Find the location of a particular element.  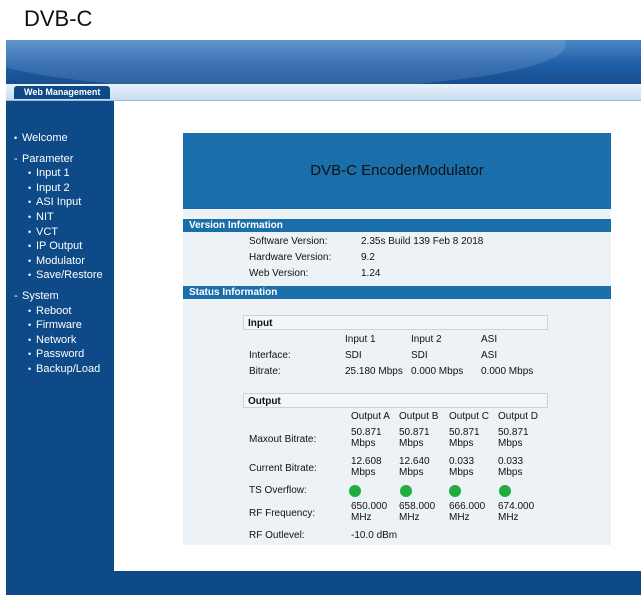

sidebar-item-nit: • NIT is located at coordinates (60, 217).